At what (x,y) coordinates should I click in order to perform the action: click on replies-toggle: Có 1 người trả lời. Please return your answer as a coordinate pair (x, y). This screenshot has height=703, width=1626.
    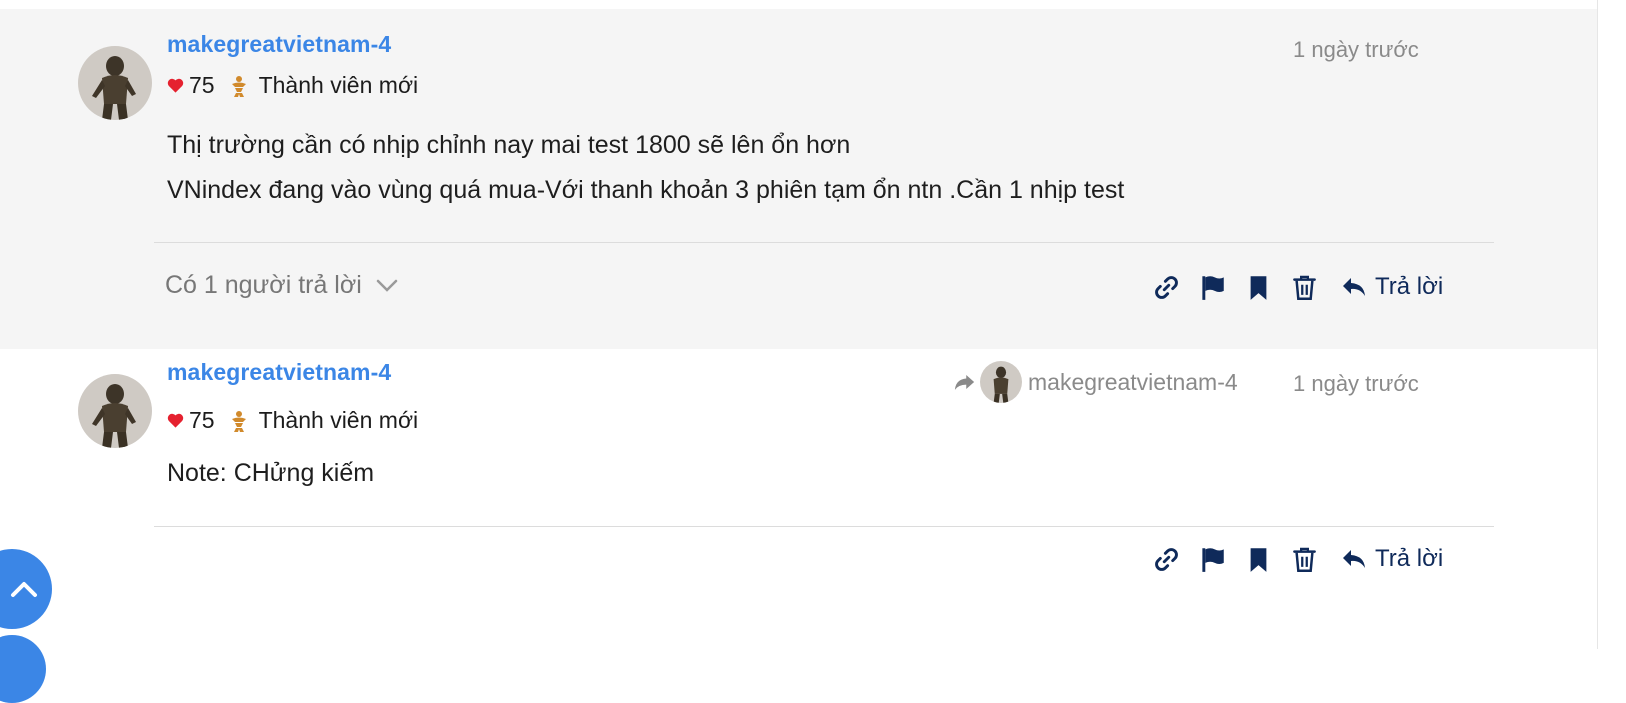
    Looking at the image, I should click on (281, 285).